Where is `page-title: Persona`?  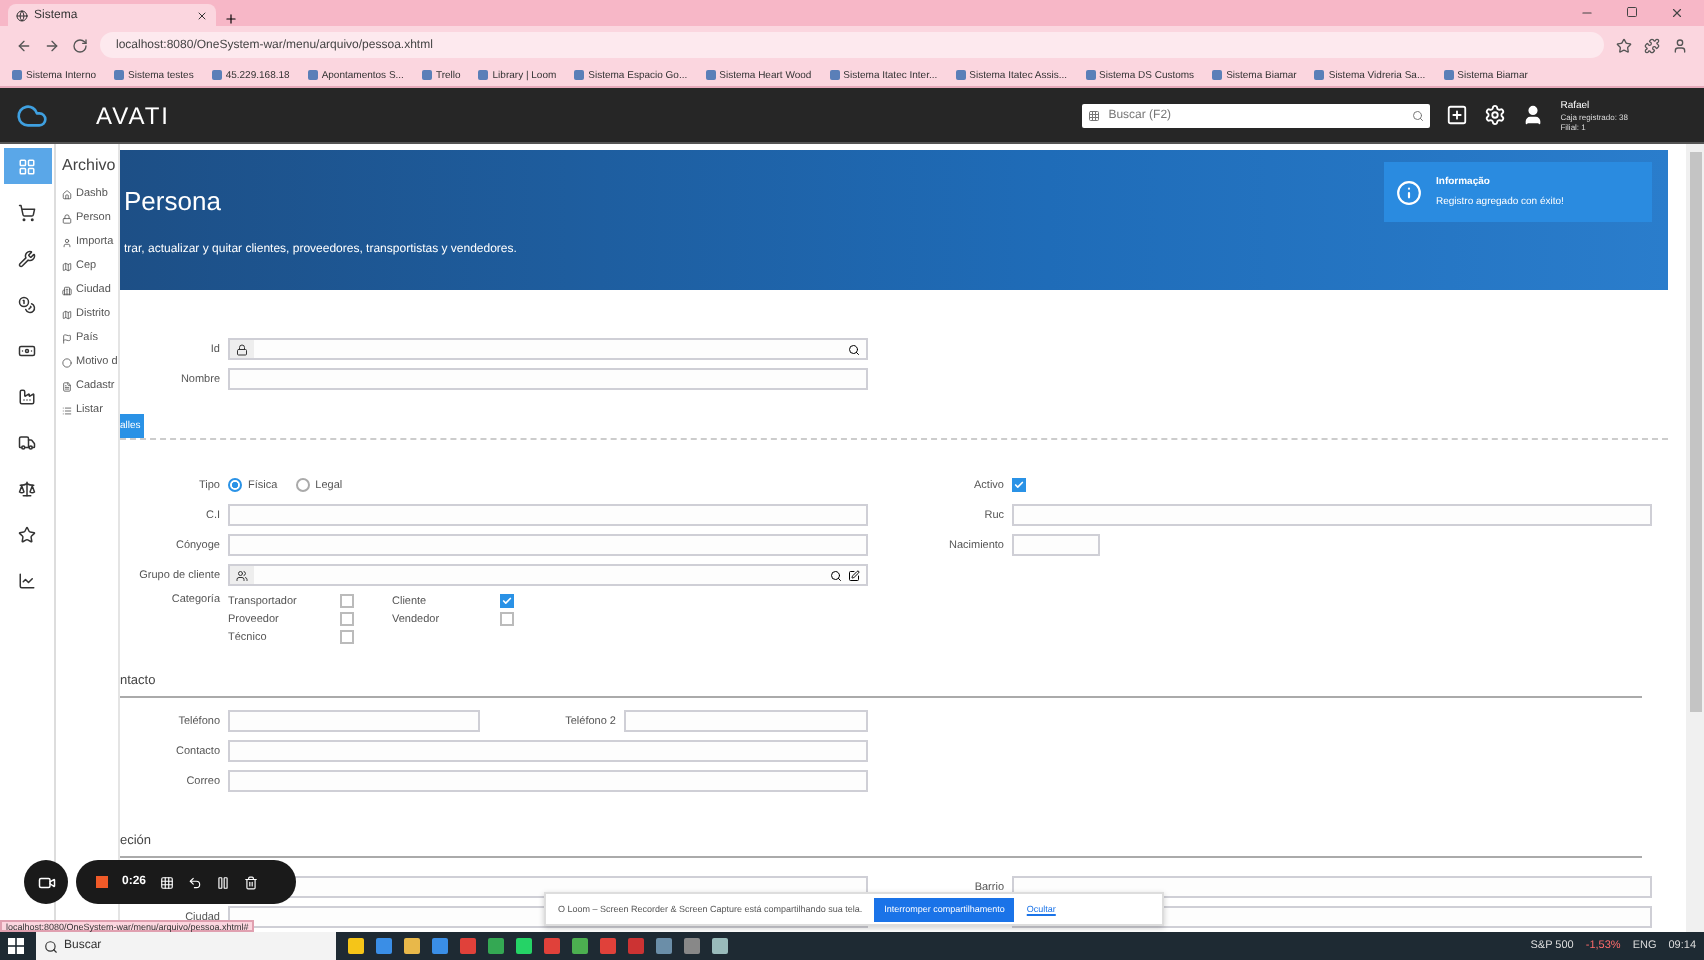 page-title: Persona is located at coordinates (172, 200).